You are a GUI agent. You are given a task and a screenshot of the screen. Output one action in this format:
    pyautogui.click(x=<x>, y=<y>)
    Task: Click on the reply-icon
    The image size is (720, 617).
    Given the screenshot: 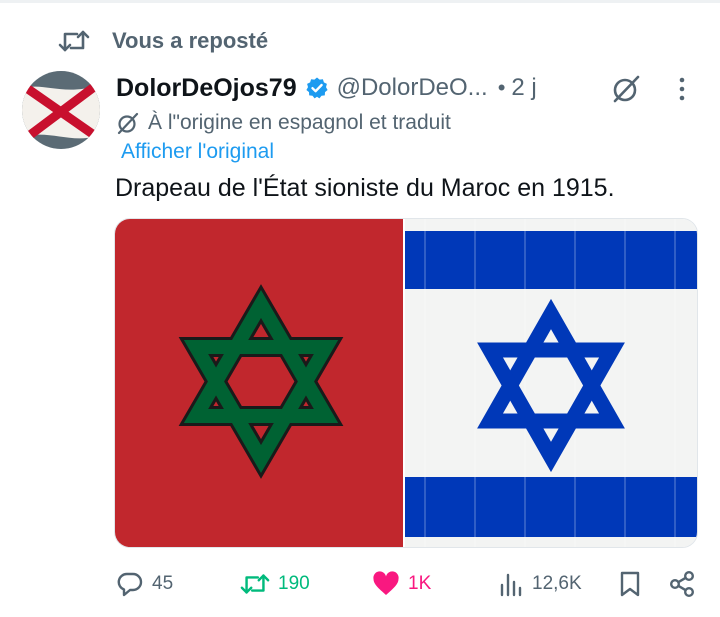 What is the action you would take?
    pyautogui.click(x=130, y=584)
    